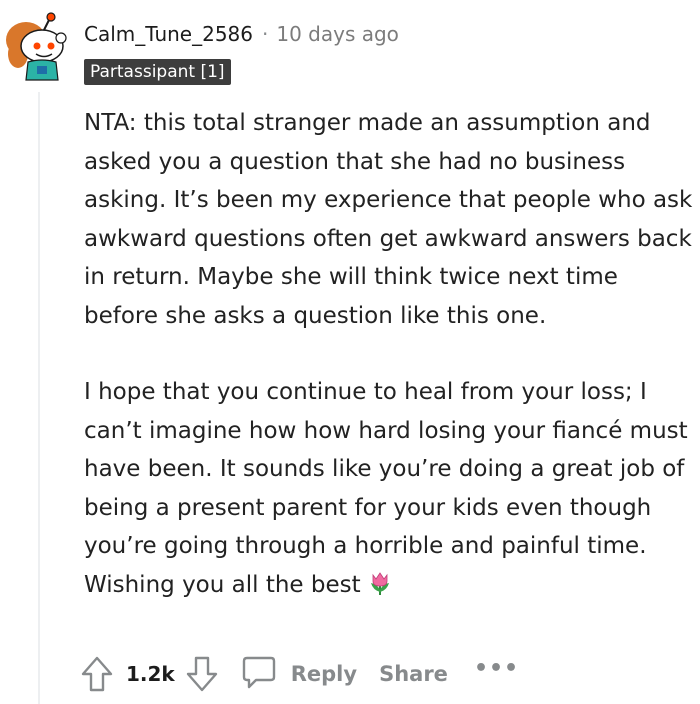 This screenshot has width=700, height=704. I want to click on thread-line, so click(39, 398).